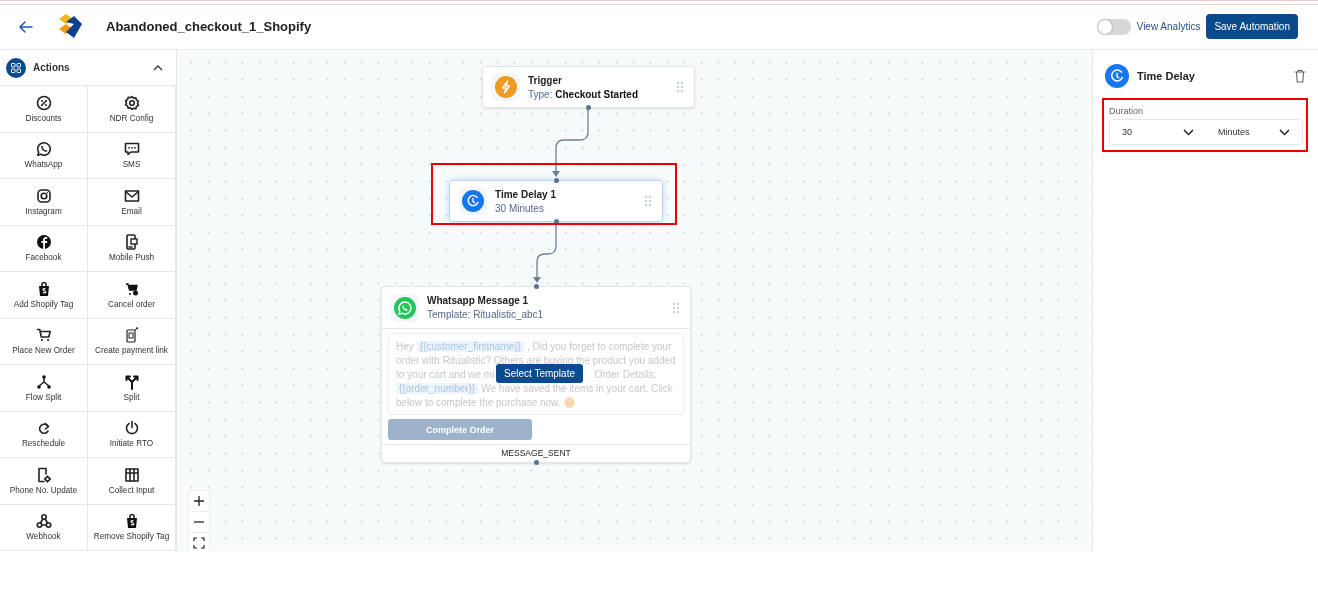  Describe the element at coordinates (486, 314) in the screenshot. I see `node-subtitle: Template: Ritualistic_abc1` at that location.